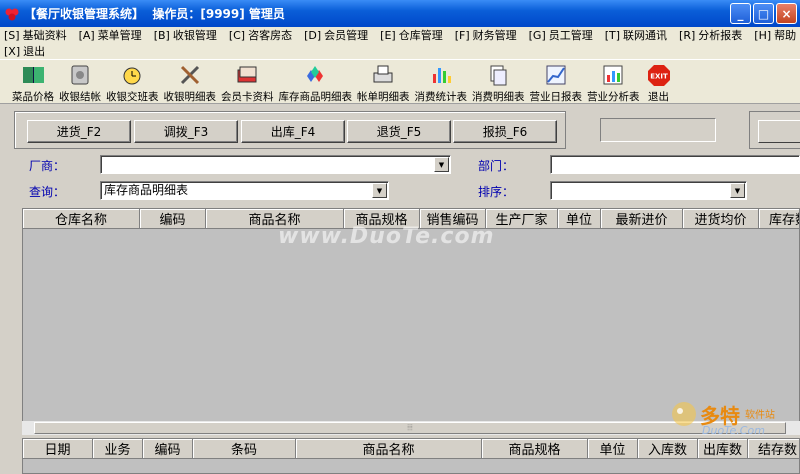  I want to click on menu-label: 退出, so click(34, 51).